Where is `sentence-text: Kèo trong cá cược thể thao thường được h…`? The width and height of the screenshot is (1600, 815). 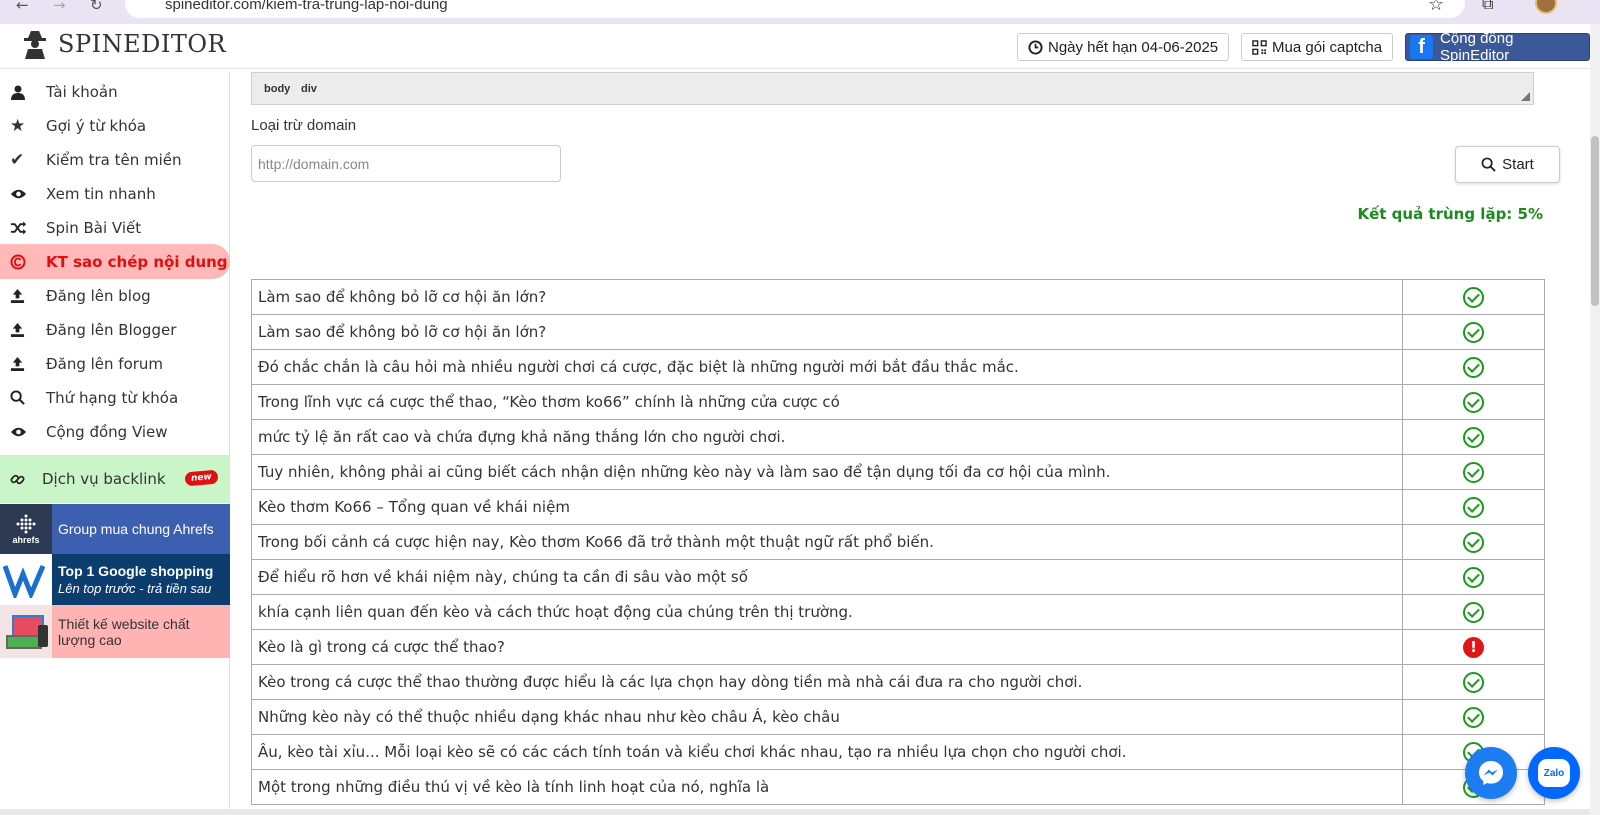
sentence-text: Kèo trong cá cược thể thao thường được h… is located at coordinates (827, 682).